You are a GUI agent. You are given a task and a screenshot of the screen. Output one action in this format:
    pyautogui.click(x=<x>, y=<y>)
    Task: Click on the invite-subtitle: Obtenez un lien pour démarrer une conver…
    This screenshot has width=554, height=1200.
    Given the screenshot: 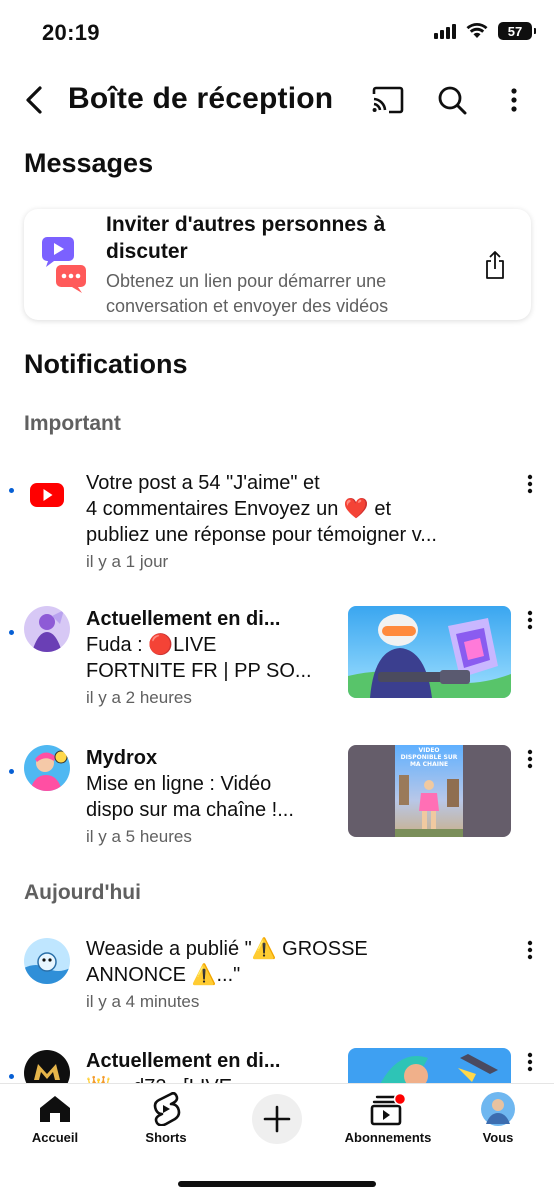 What is the action you would take?
    pyautogui.click(x=247, y=293)
    